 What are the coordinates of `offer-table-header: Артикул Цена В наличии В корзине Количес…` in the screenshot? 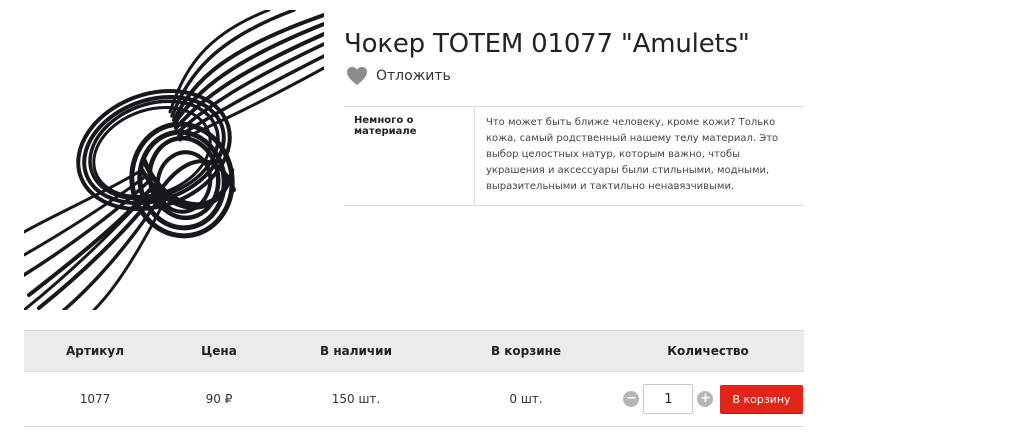 It's located at (414, 351).